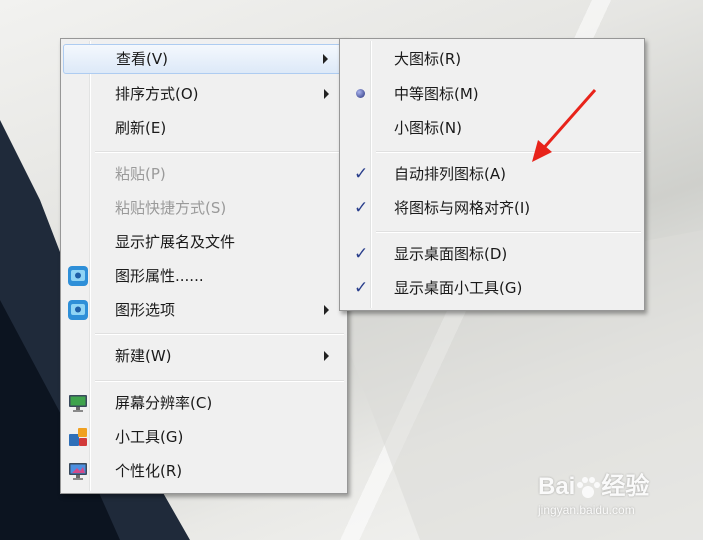 The image size is (703, 540). What do you see at coordinates (204, 174) in the screenshot?
I see `menu-item-paste: 粘贴(P)` at bounding box center [204, 174].